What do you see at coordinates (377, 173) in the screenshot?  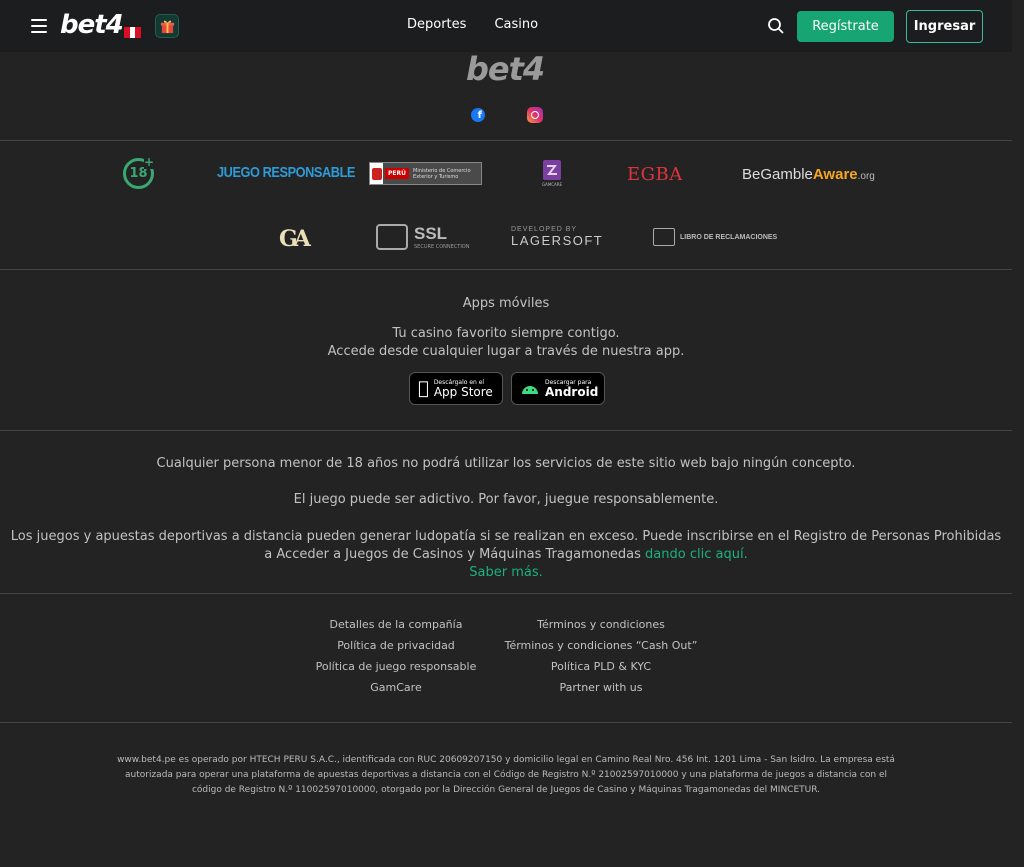 I see `peru-shield-icon` at bounding box center [377, 173].